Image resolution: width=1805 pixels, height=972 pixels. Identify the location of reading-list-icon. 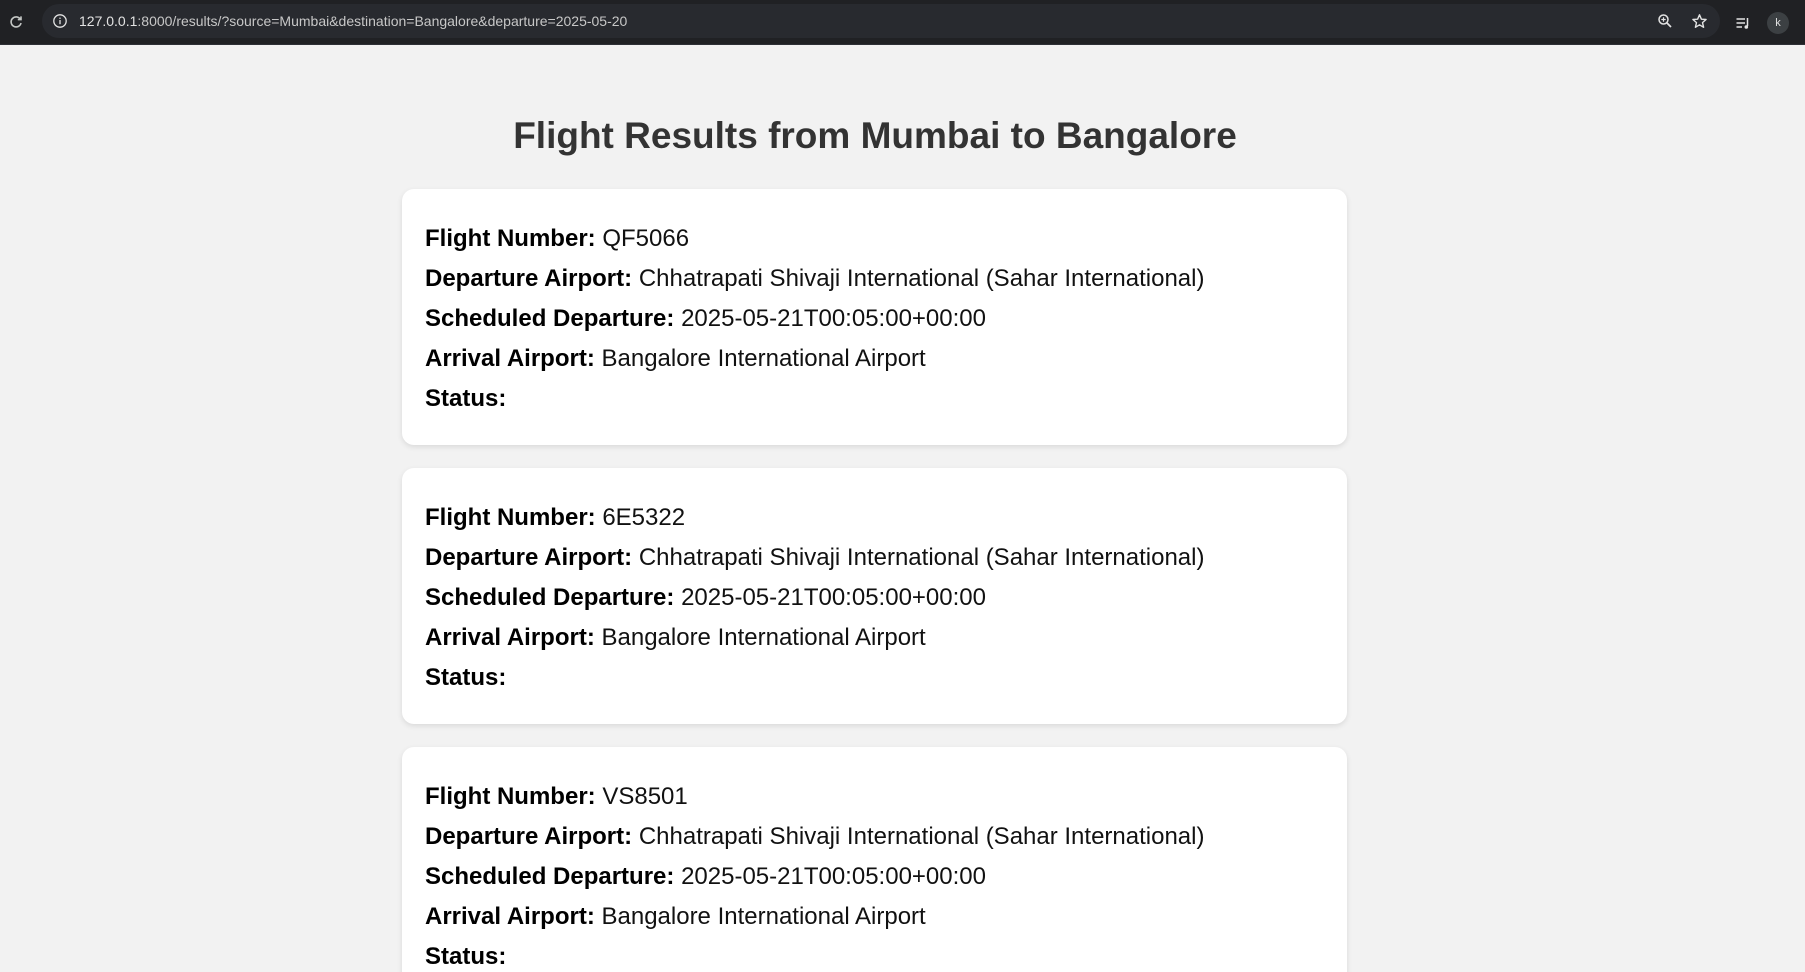
(1743, 23).